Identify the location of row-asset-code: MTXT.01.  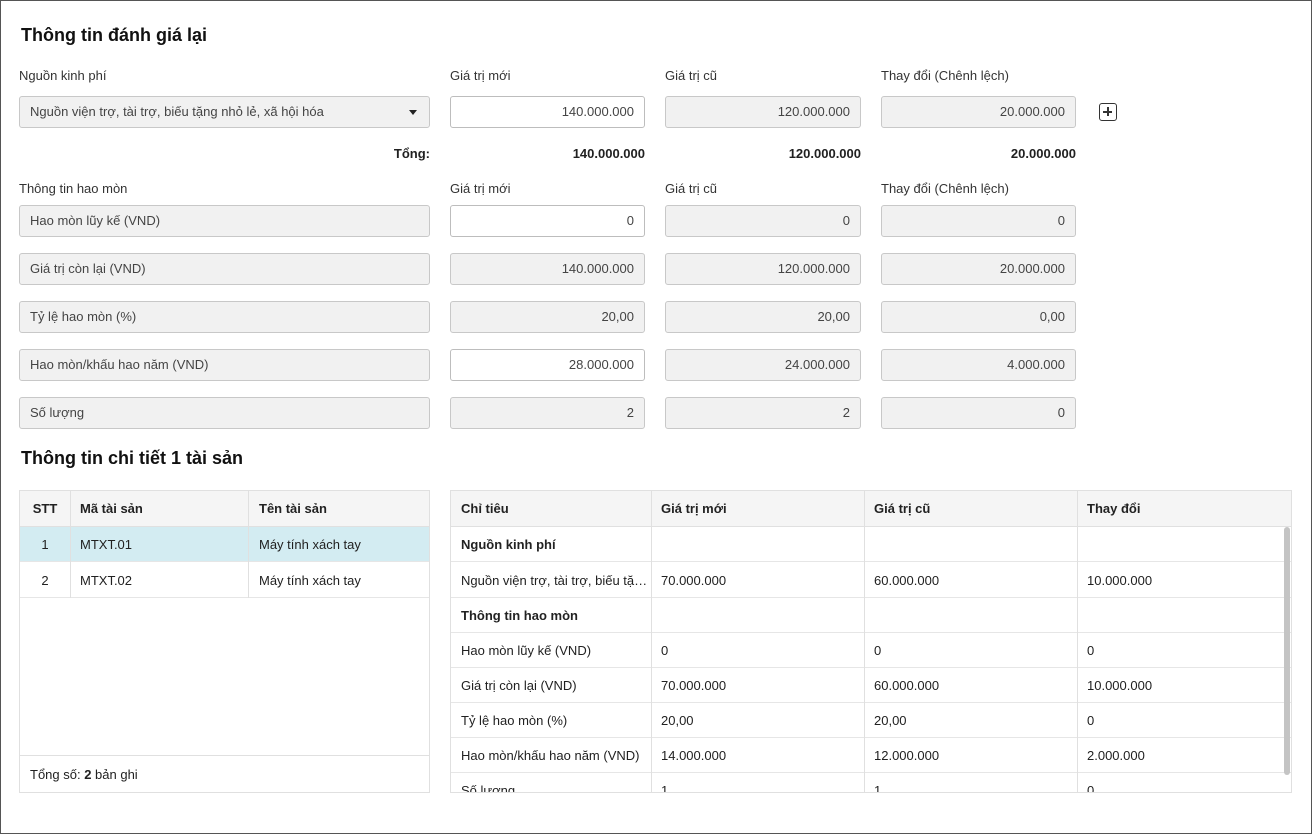
(106, 544).